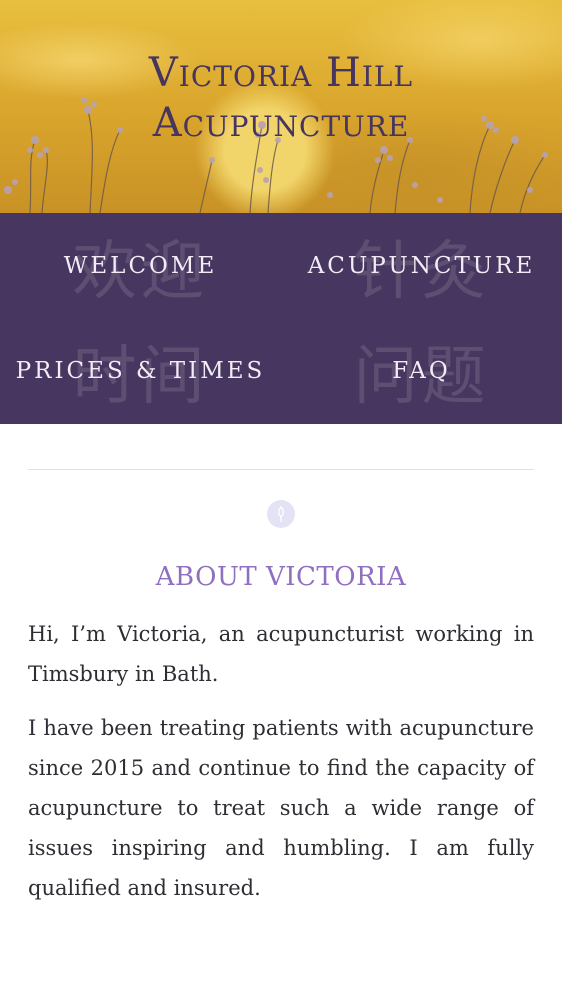  I want to click on site-title-line1: Victoria Hill, so click(281, 73).